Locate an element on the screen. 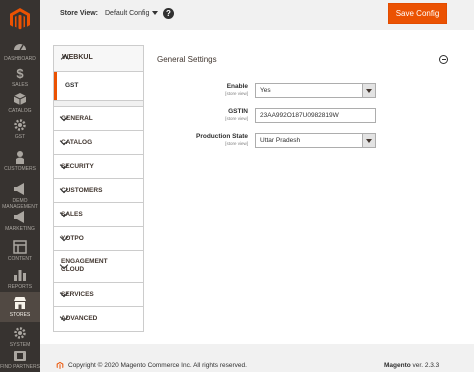  store-view-switcher: Default Config is located at coordinates (132, 13).